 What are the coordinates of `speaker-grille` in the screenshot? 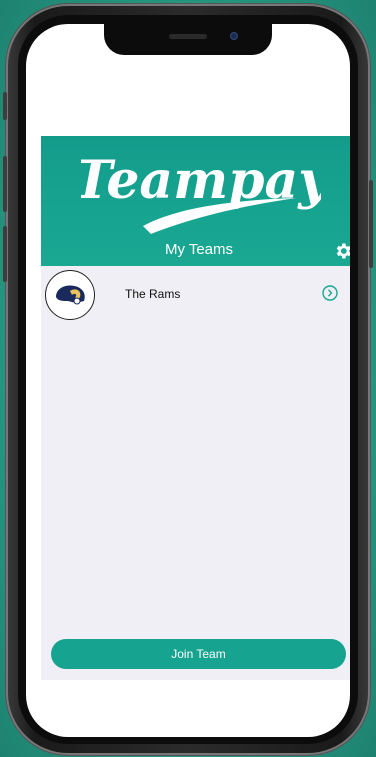 It's located at (188, 36).